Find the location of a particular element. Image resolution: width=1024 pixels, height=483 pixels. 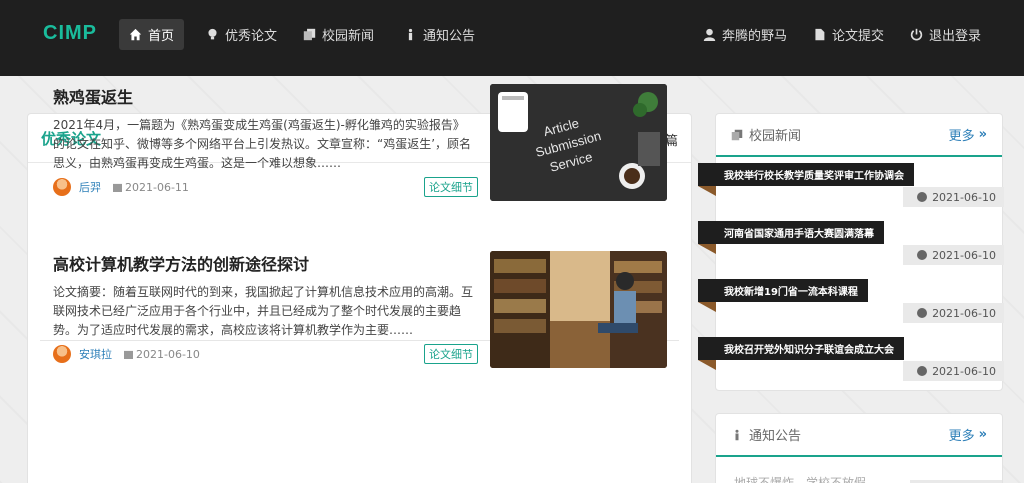

news-item: 我校召开党外知识分子联谊会成立大会 2021-06-10 is located at coordinates (851, 366).